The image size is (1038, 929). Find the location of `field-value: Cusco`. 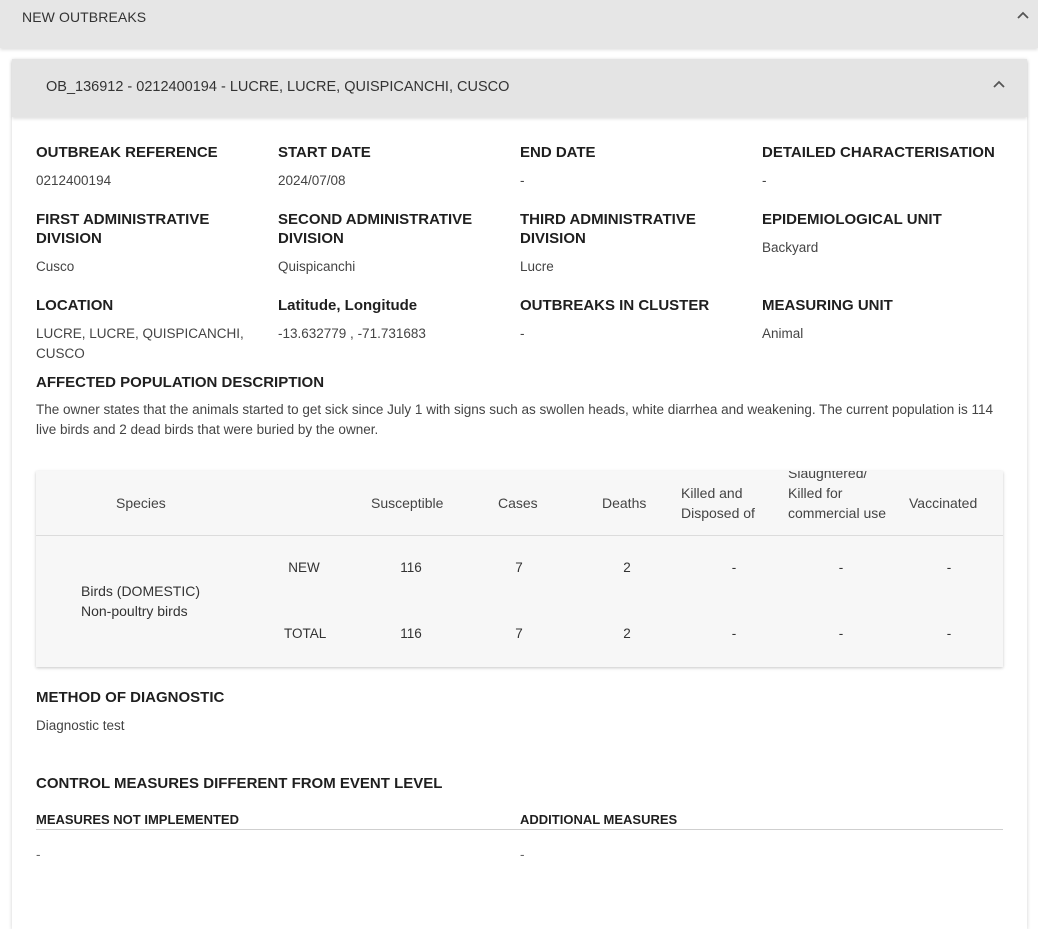

field-value: Cusco is located at coordinates (55, 266).